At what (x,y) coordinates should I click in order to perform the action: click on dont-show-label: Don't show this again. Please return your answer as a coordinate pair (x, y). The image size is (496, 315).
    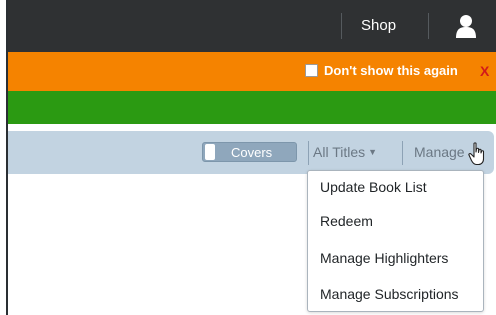
    Looking at the image, I should click on (391, 71).